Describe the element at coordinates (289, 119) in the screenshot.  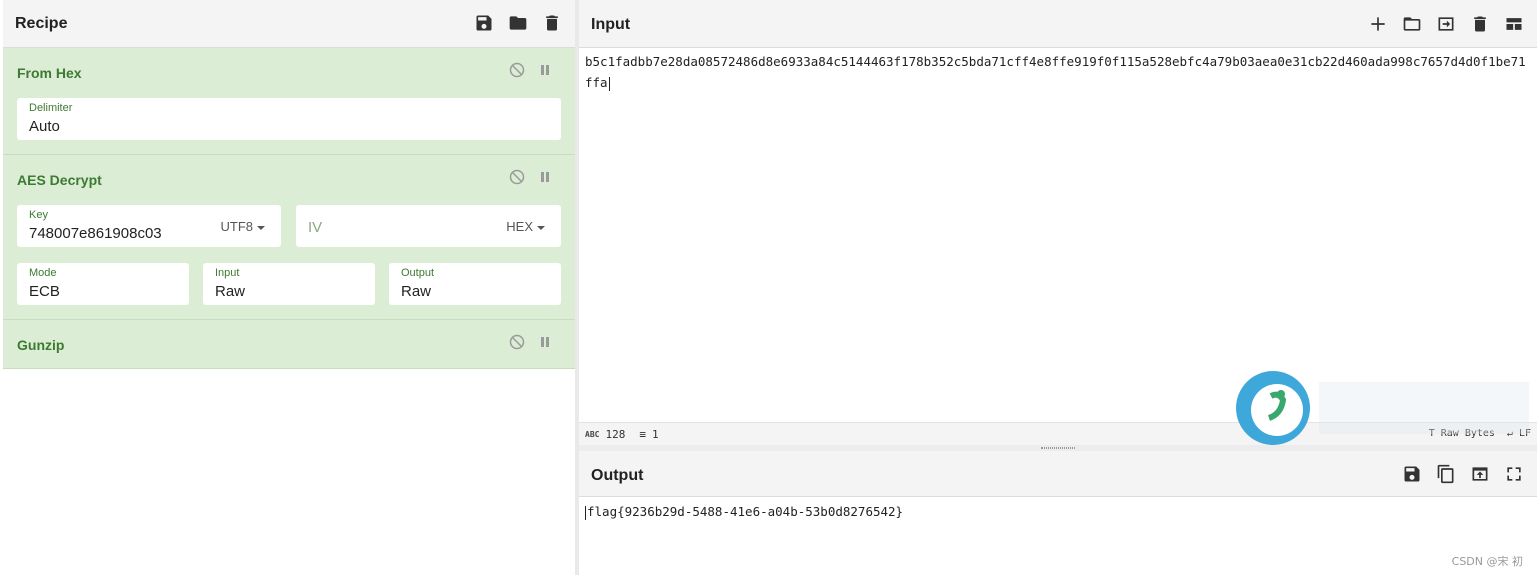
I see `delimiter-field: Delimiter Auto` at that location.